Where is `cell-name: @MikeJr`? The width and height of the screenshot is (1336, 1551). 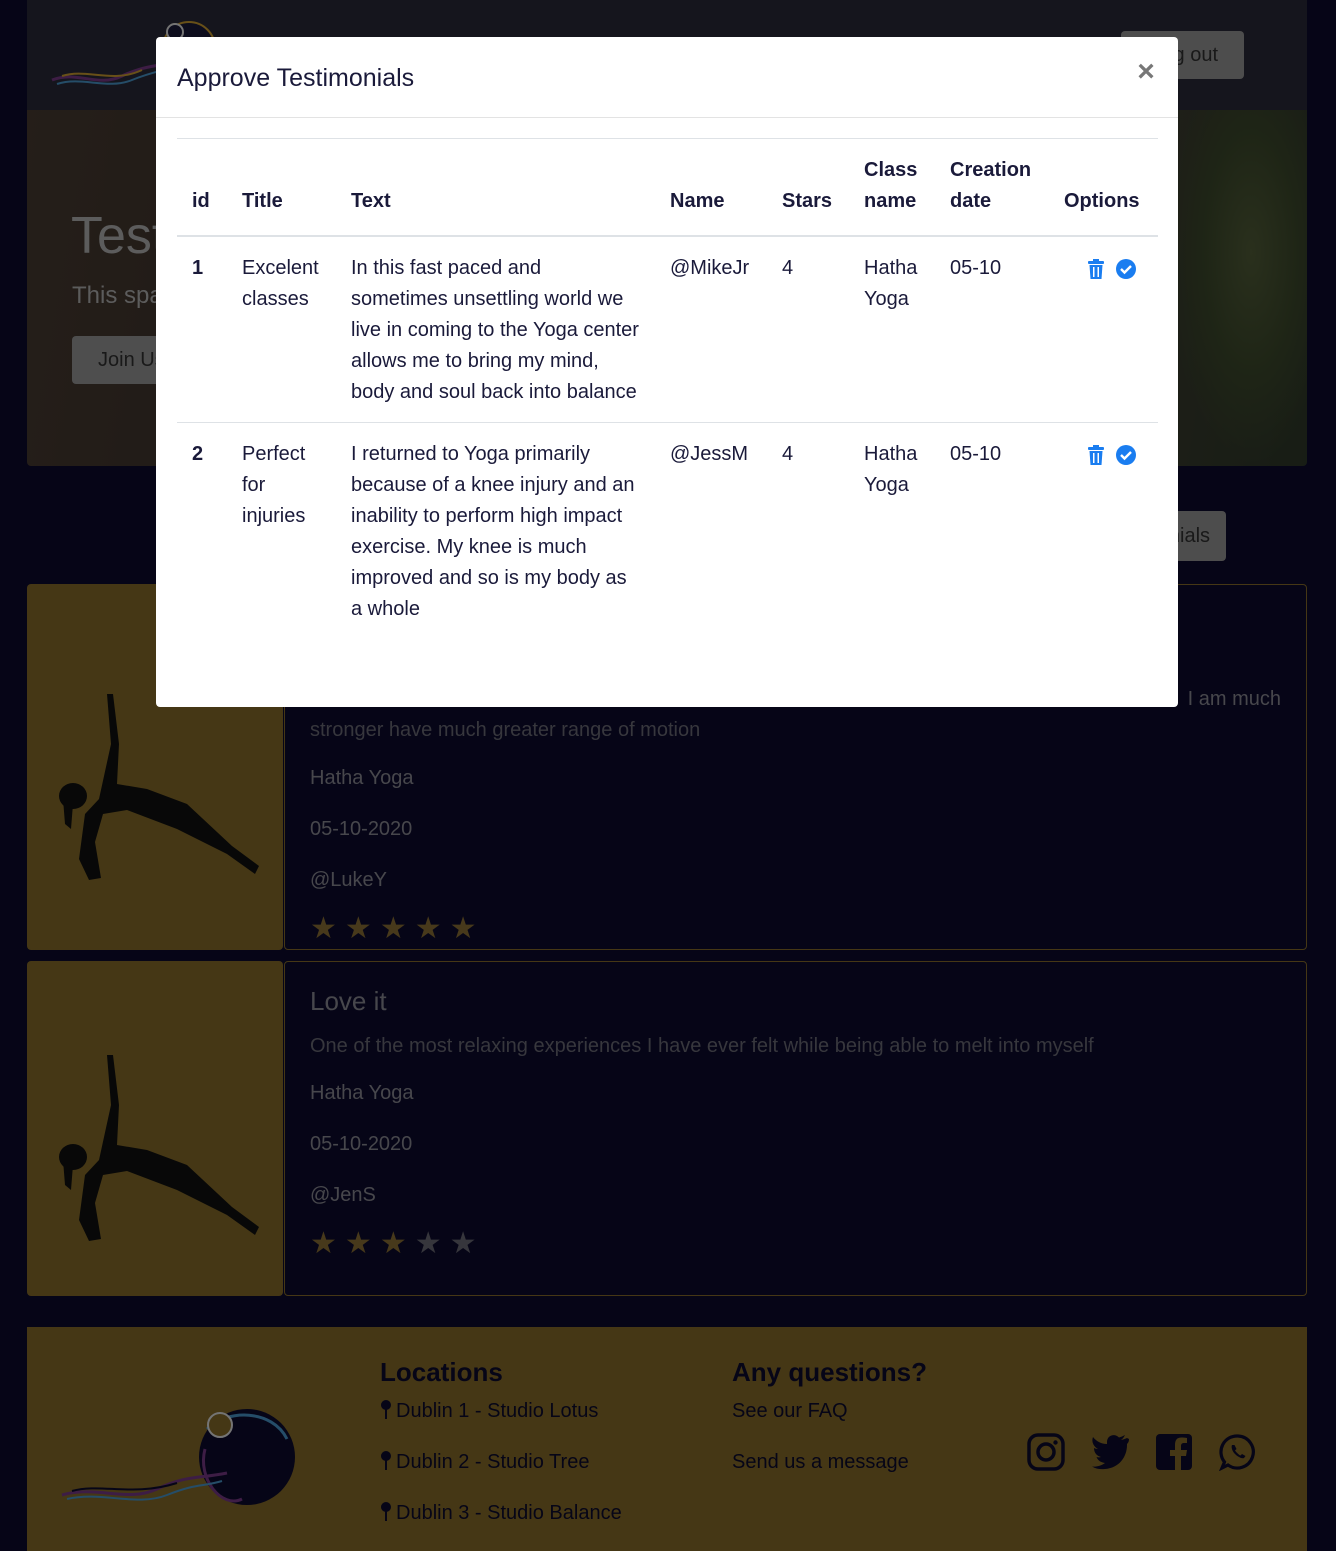 cell-name: @MikeJr is located at coordinates (710, 268).